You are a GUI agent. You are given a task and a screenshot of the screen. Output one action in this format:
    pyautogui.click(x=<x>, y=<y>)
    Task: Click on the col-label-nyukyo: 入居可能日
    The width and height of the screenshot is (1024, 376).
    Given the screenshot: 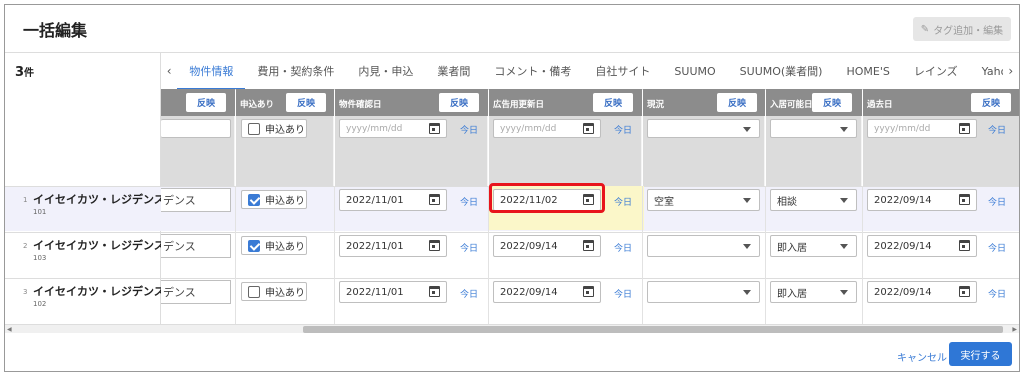 What is the action you would take?
    pyautogui.click(x=791, y=105)
    